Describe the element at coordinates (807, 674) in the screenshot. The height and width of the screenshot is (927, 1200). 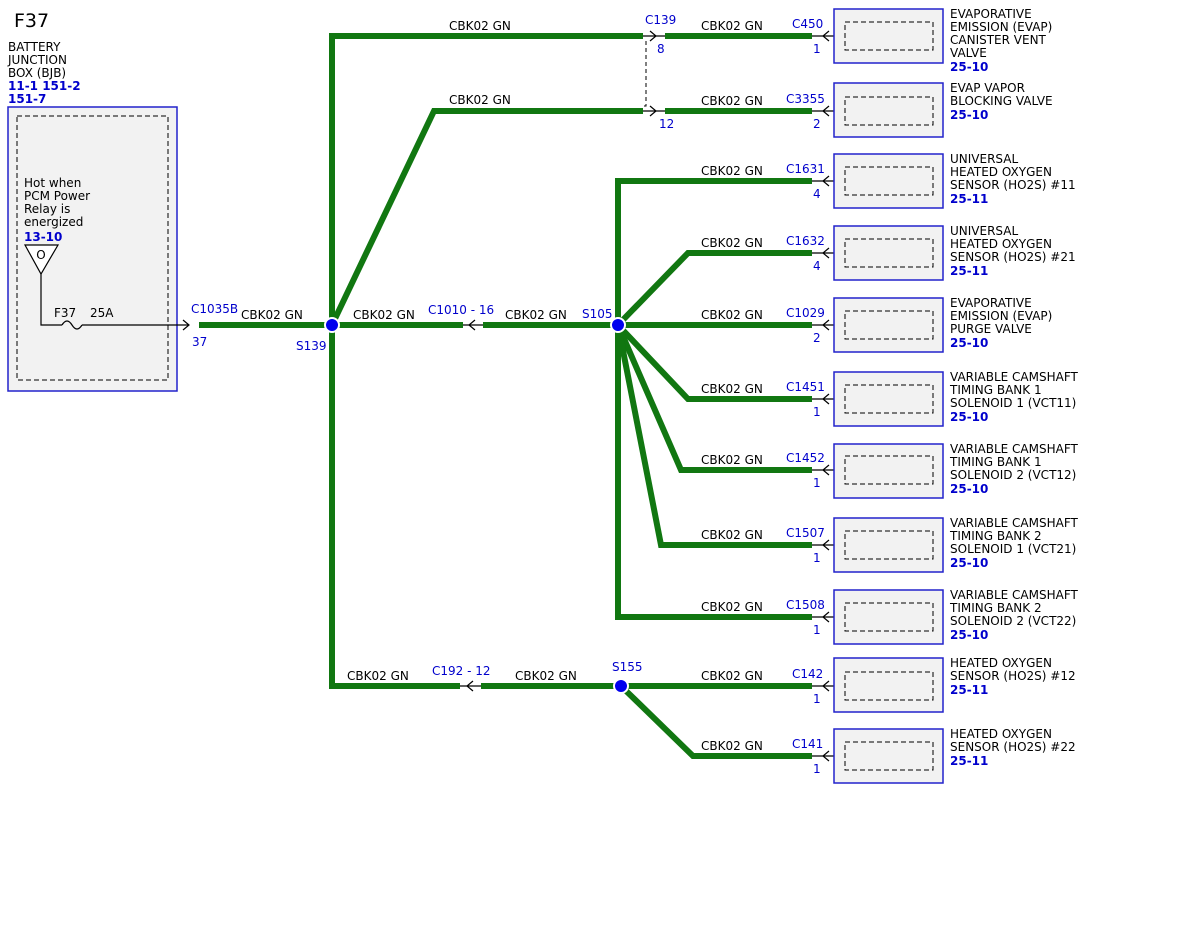
I see `connector-link: C142` at that location.